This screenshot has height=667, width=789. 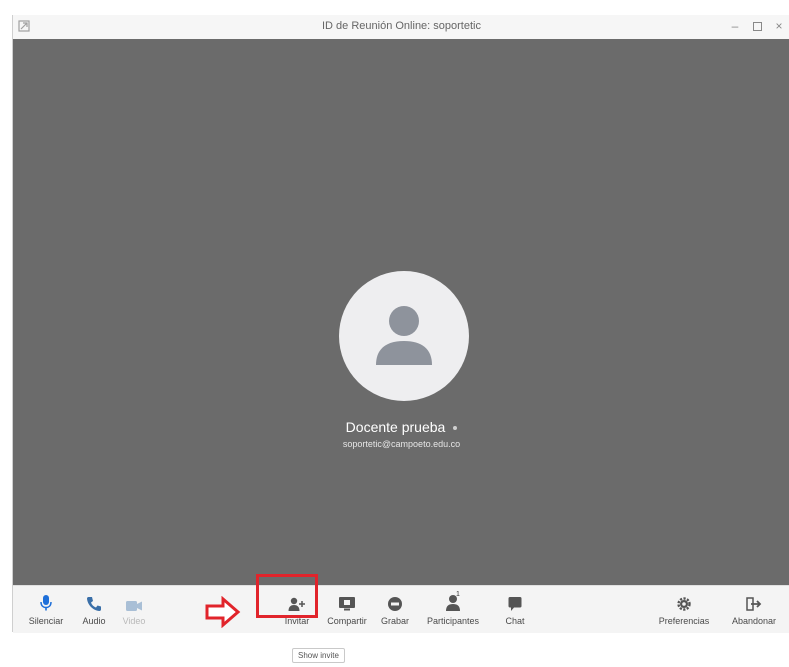 What do you see at coordinates (458, 594) in the screenshot?
I see `participants-count-badge: 1` at bounding box center [458, 594].